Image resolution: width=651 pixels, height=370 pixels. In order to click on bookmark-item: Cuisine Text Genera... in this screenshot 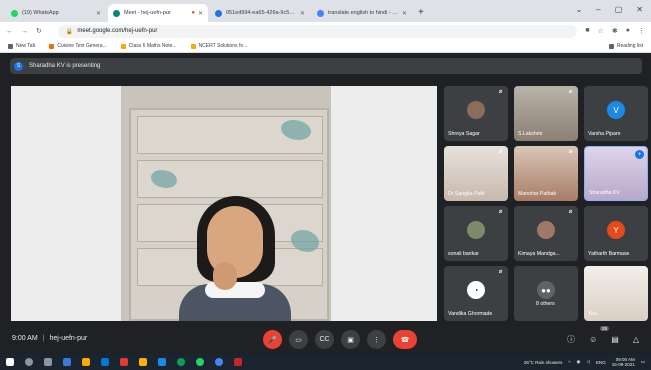, I will do `click(78, 46)`.